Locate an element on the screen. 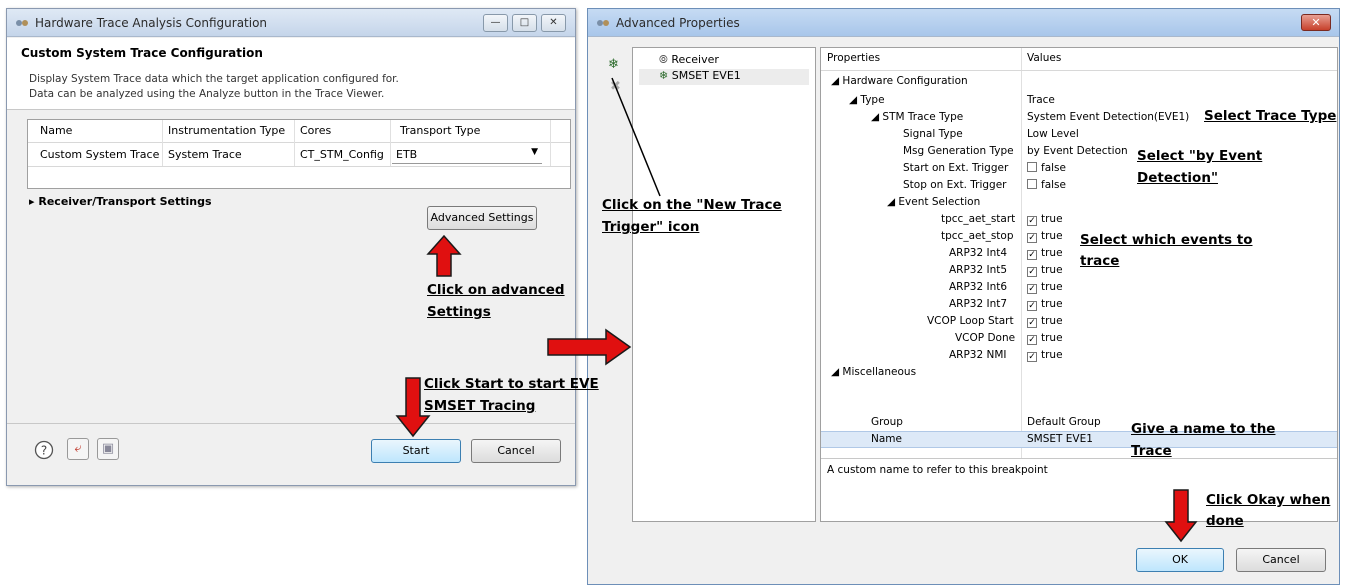 This screenshot has width=1345, height=586. annotation-select-events-1: Select which events to is located at coordinates (1166, 240).